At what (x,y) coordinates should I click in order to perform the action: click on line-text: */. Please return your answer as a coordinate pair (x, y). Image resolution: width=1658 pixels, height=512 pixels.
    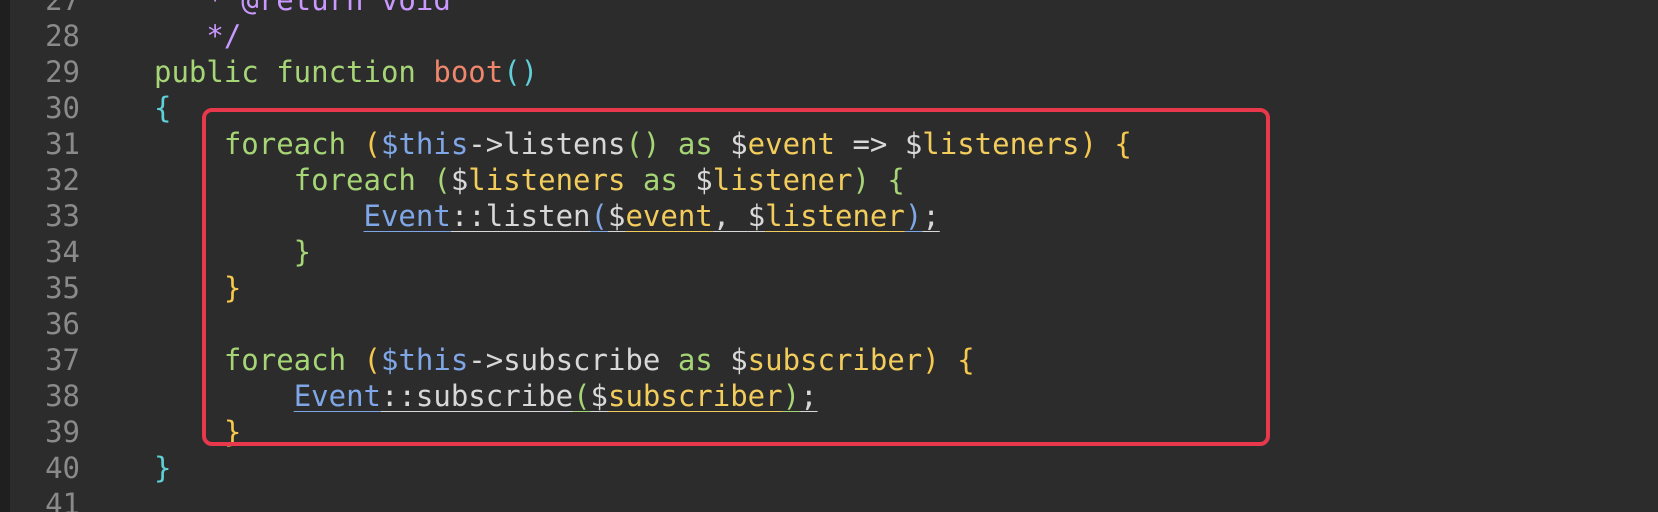
    Looking at the image, I should click on (197, 36).